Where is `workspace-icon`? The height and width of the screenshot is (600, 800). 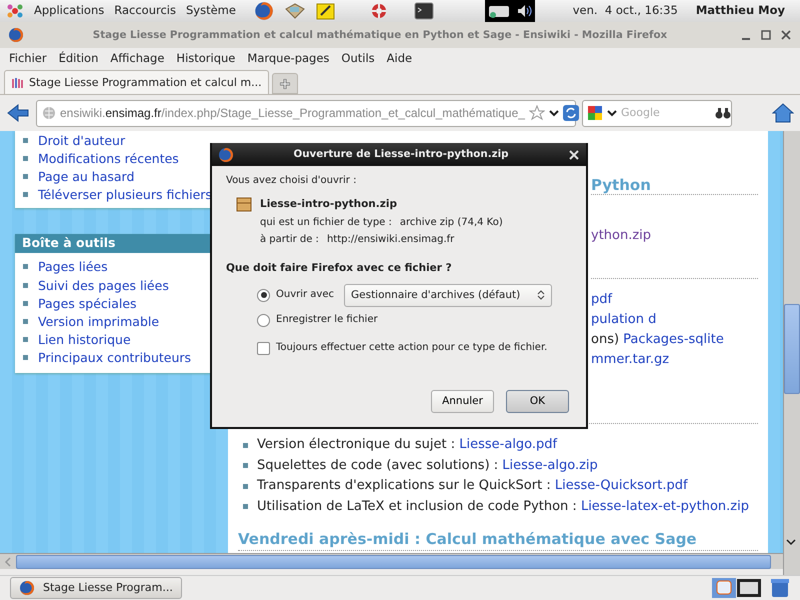
workspace-icon is located at coordinates (749, 588).